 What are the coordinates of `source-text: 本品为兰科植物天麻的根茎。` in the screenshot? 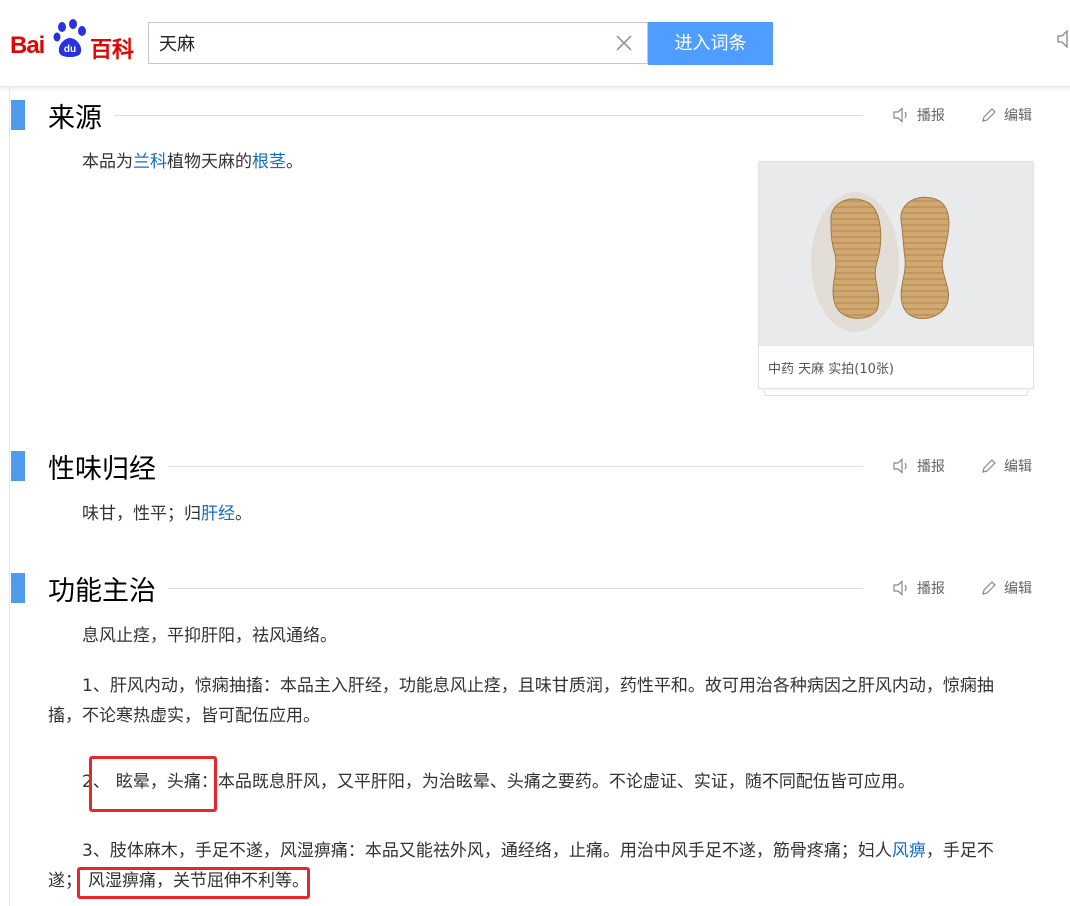 It's located at (192, 162).